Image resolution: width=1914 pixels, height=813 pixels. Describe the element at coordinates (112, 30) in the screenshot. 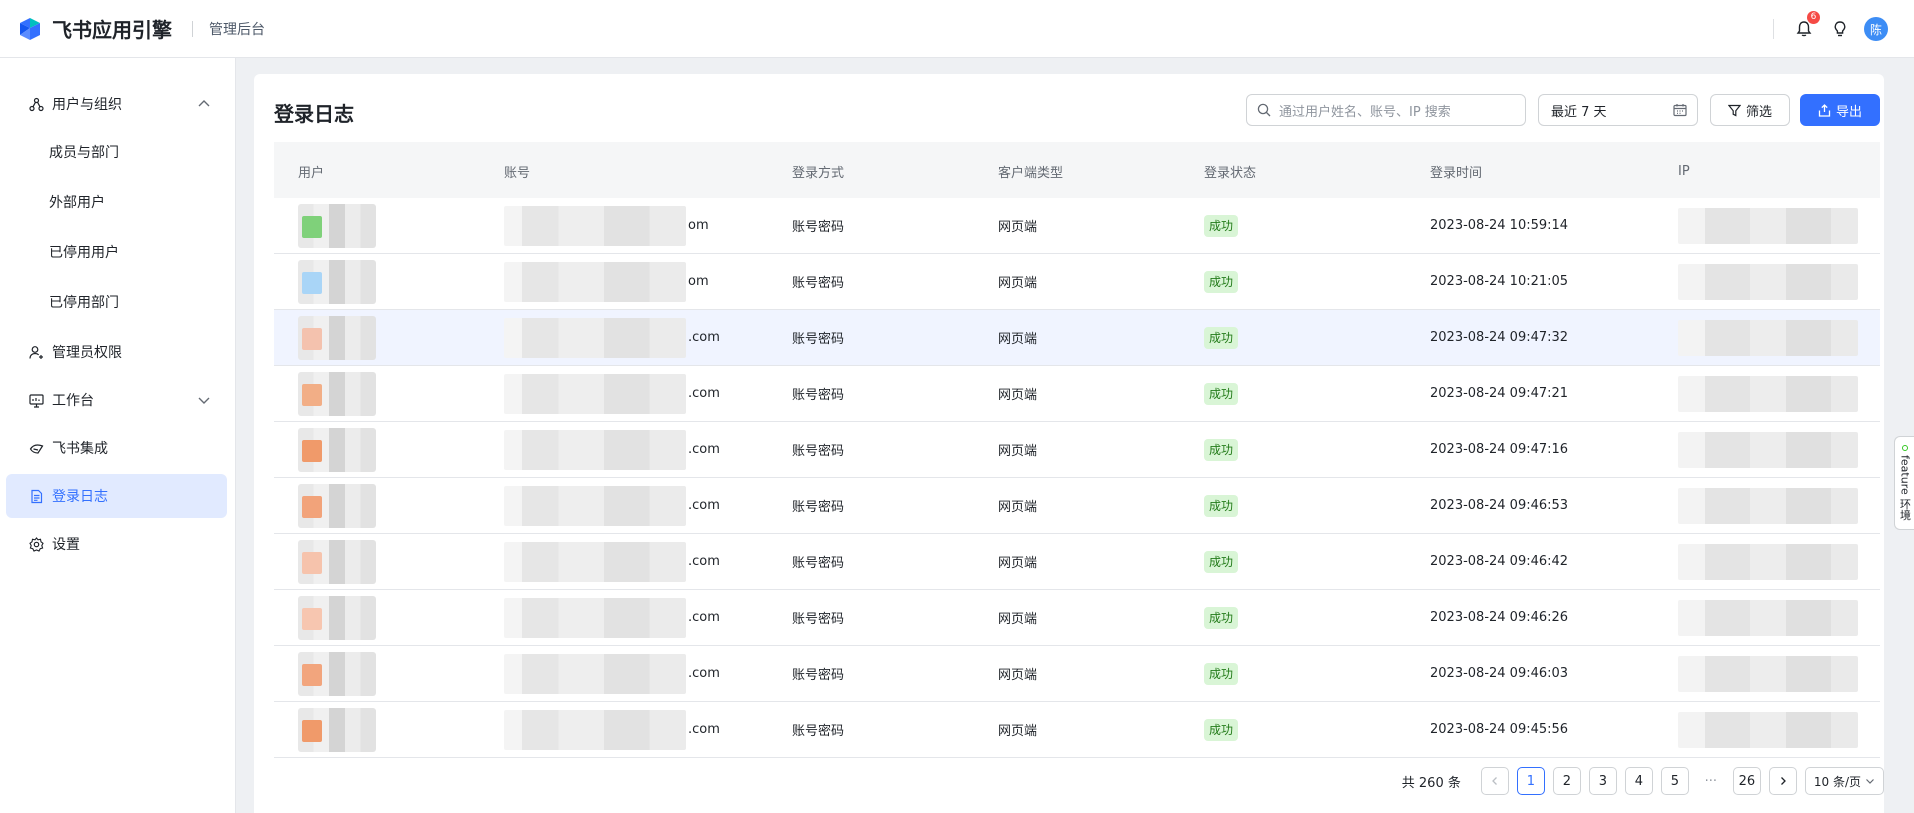

I see `app-name: 飞书应用引擎` at that location.